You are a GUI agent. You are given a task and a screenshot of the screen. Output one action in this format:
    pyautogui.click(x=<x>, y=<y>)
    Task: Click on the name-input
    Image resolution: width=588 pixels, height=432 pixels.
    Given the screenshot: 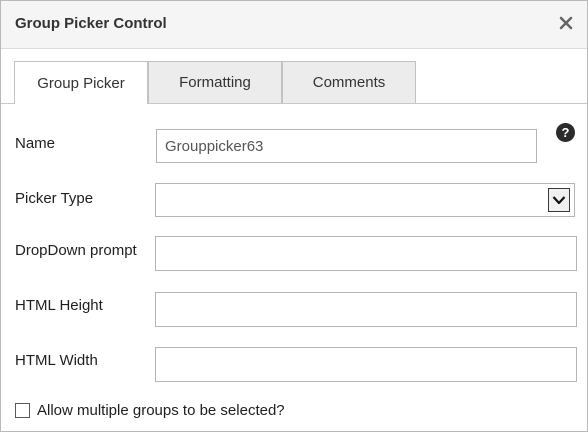 What is the action you would take?
    pyautogui.click(x=346, y=146)
    